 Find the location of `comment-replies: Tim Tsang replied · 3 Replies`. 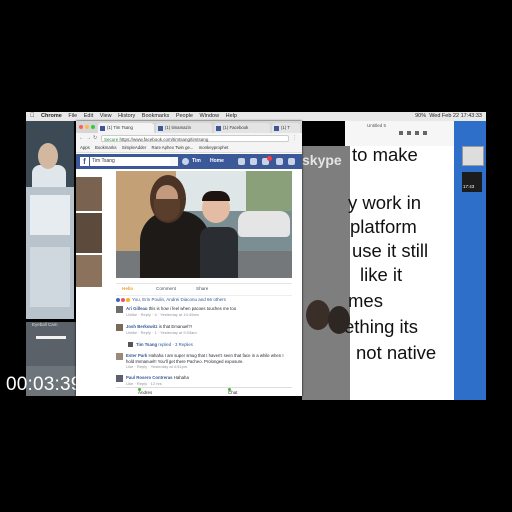

comment-replies: Tim Tsang replied · 3 Replies is located at coordinates (210, 345).